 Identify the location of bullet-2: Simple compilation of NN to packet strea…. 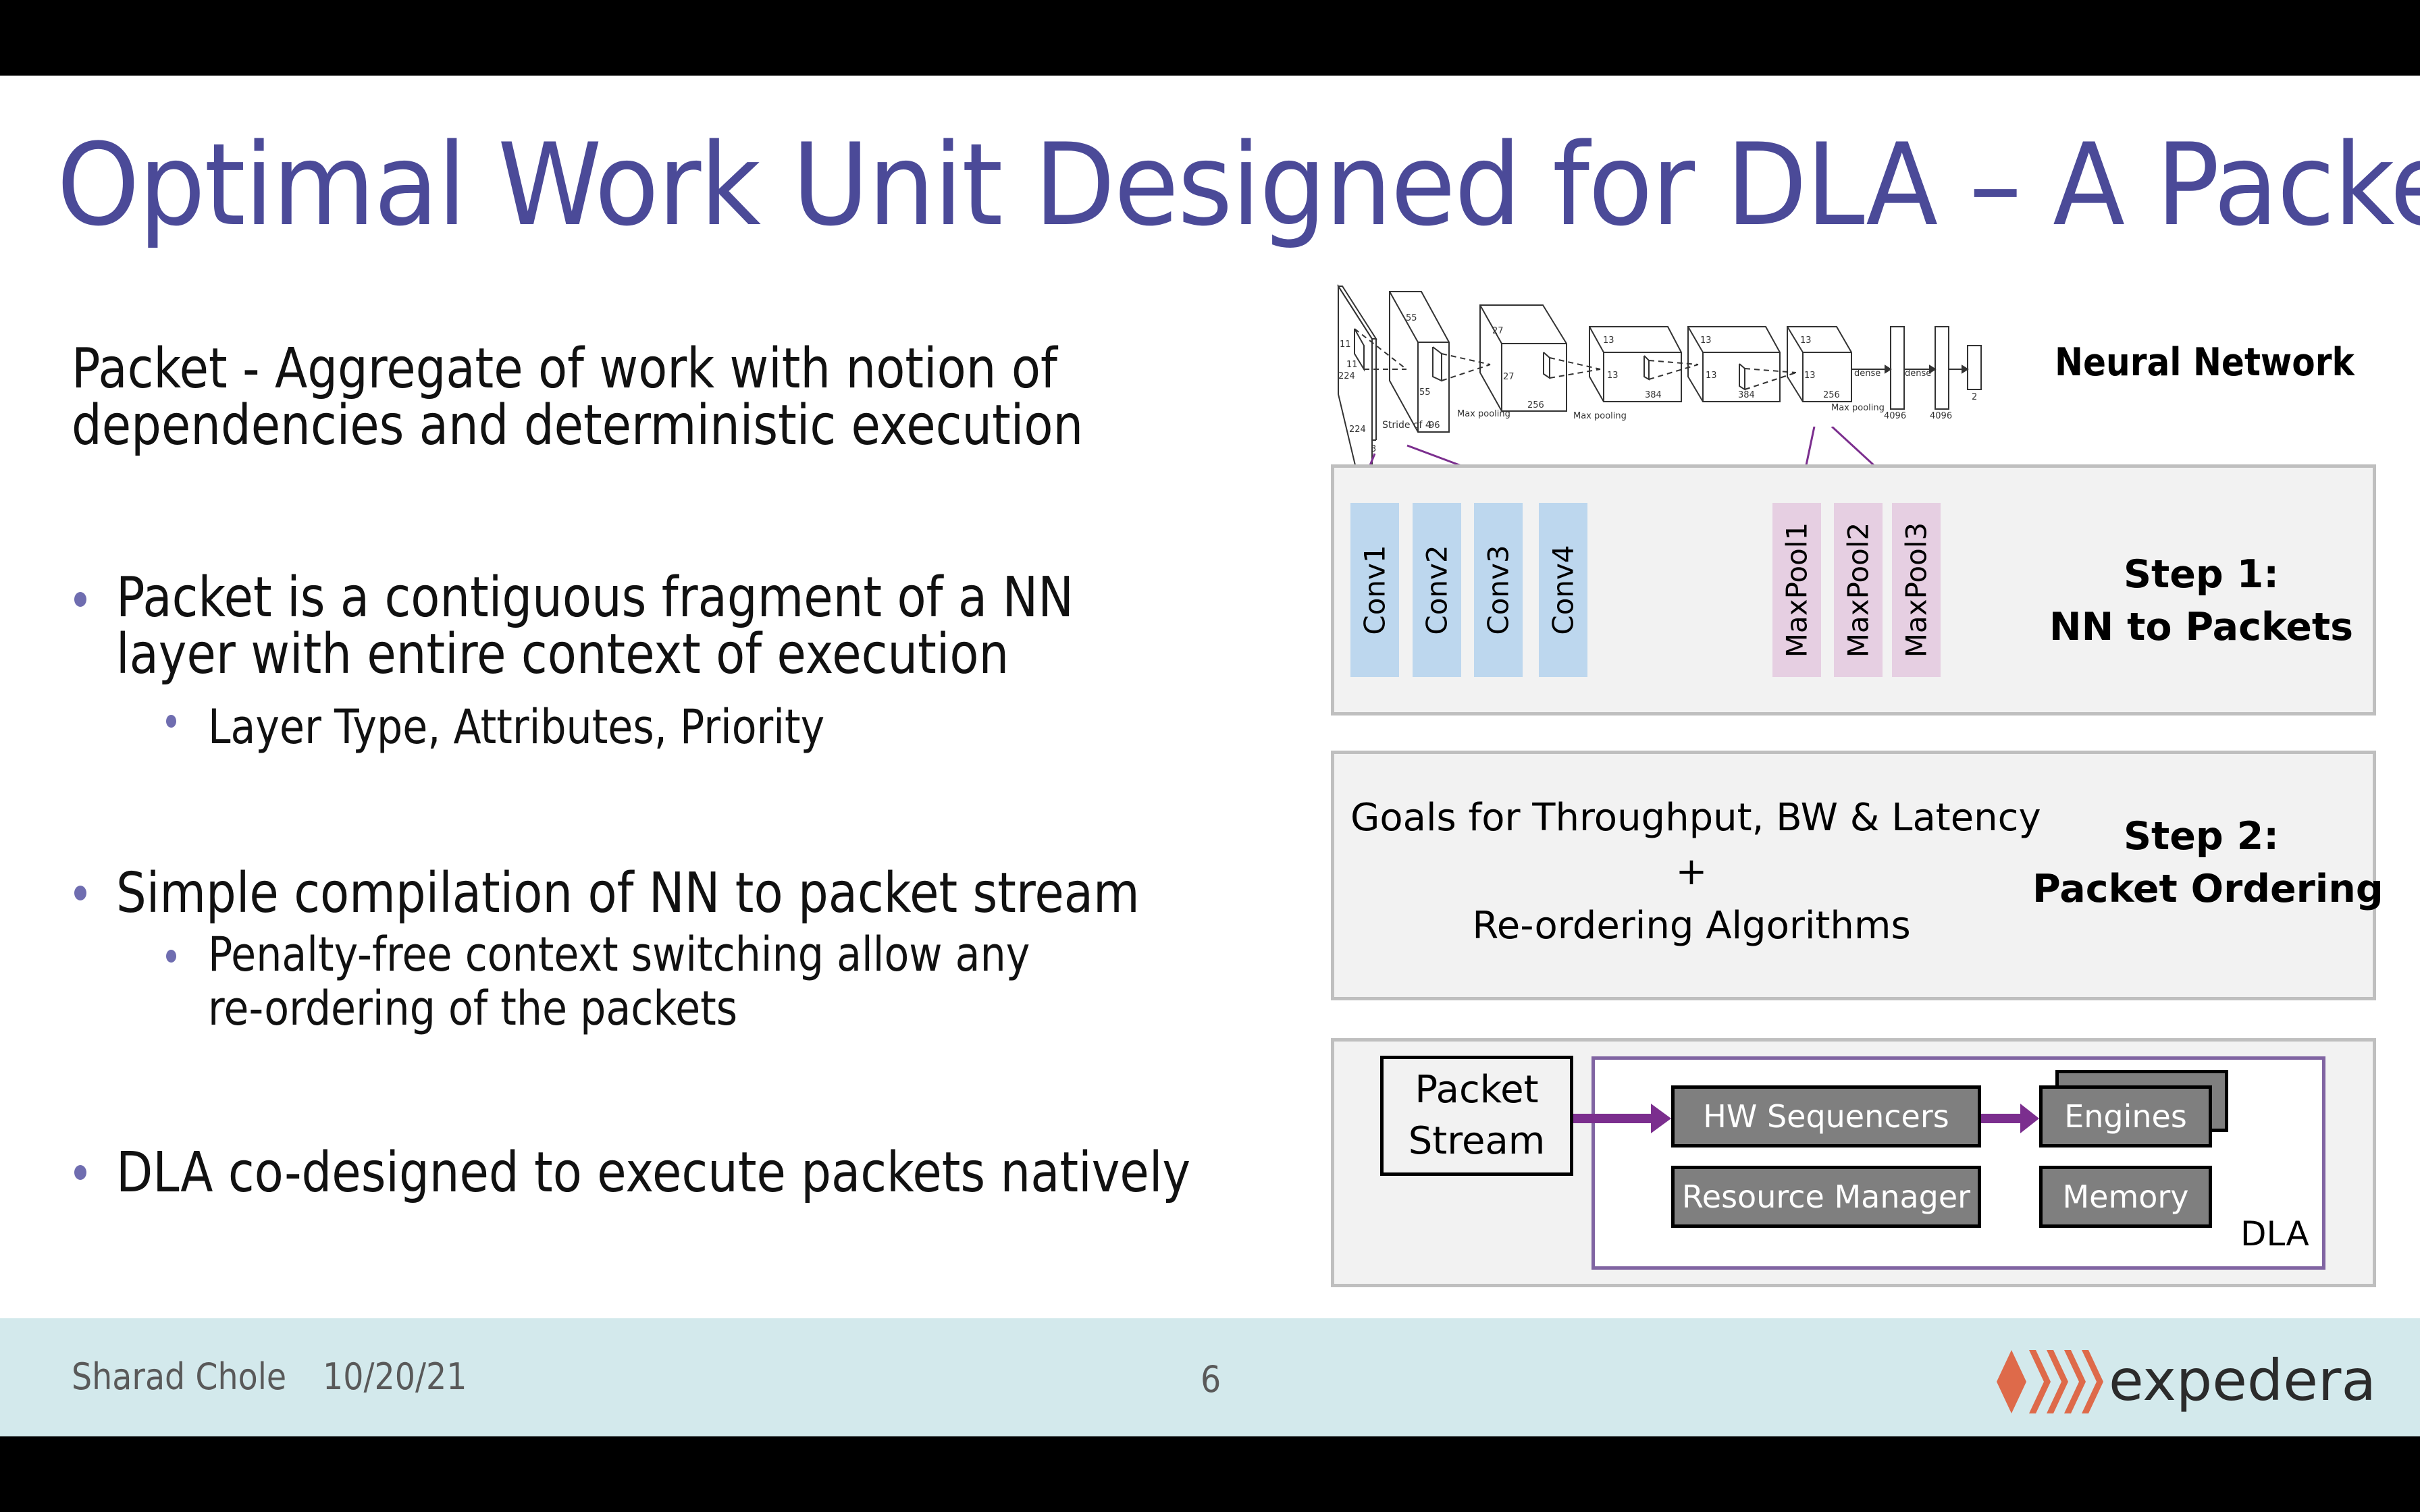
(628, 893).